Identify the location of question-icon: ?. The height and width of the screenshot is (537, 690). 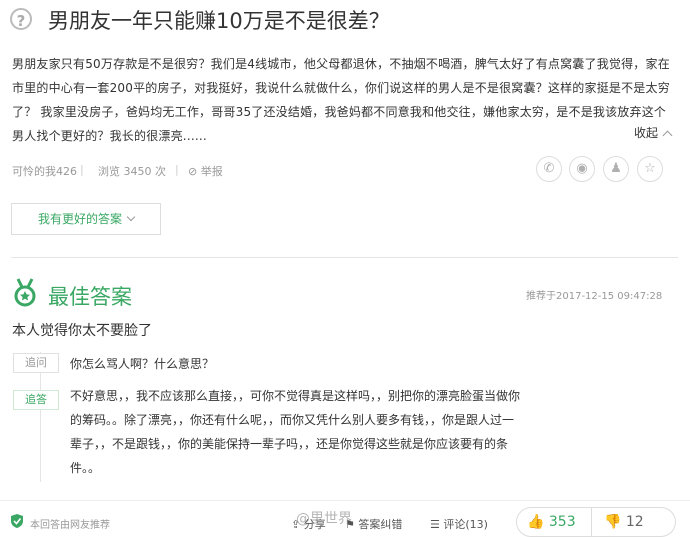
(21, 19).